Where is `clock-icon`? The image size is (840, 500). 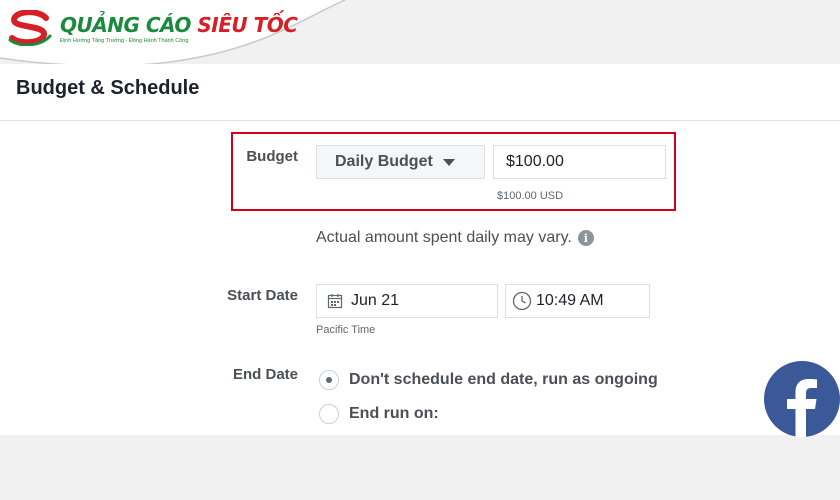 clock-icon is located at coordinates (522, 301).